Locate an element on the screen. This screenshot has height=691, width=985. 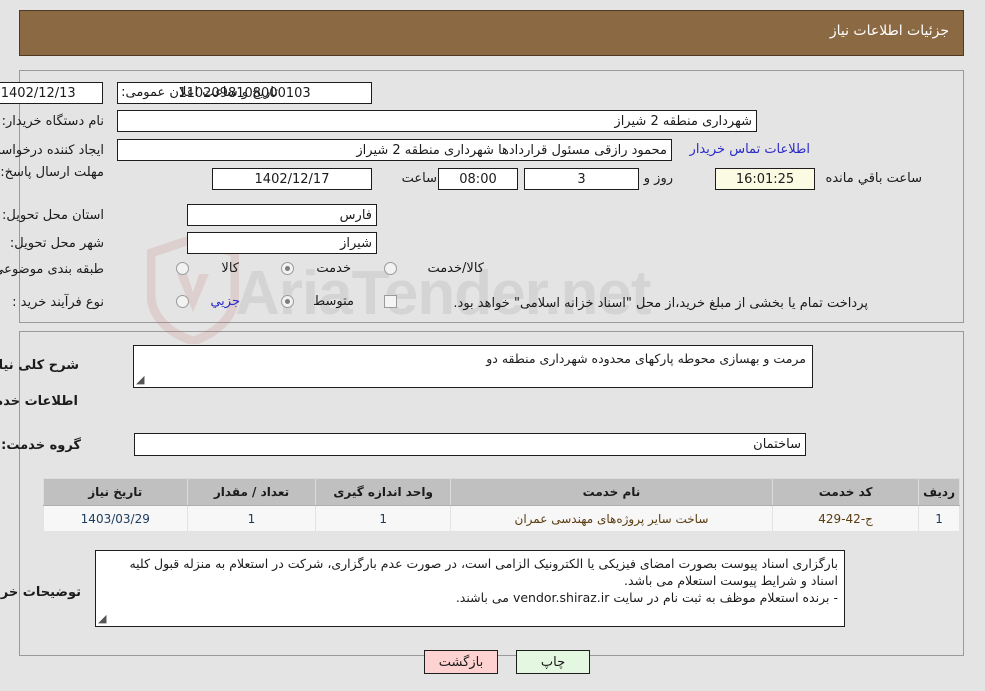
buyer-notes-label: توضیحات خریدار: is located at coordinates (41, 592).